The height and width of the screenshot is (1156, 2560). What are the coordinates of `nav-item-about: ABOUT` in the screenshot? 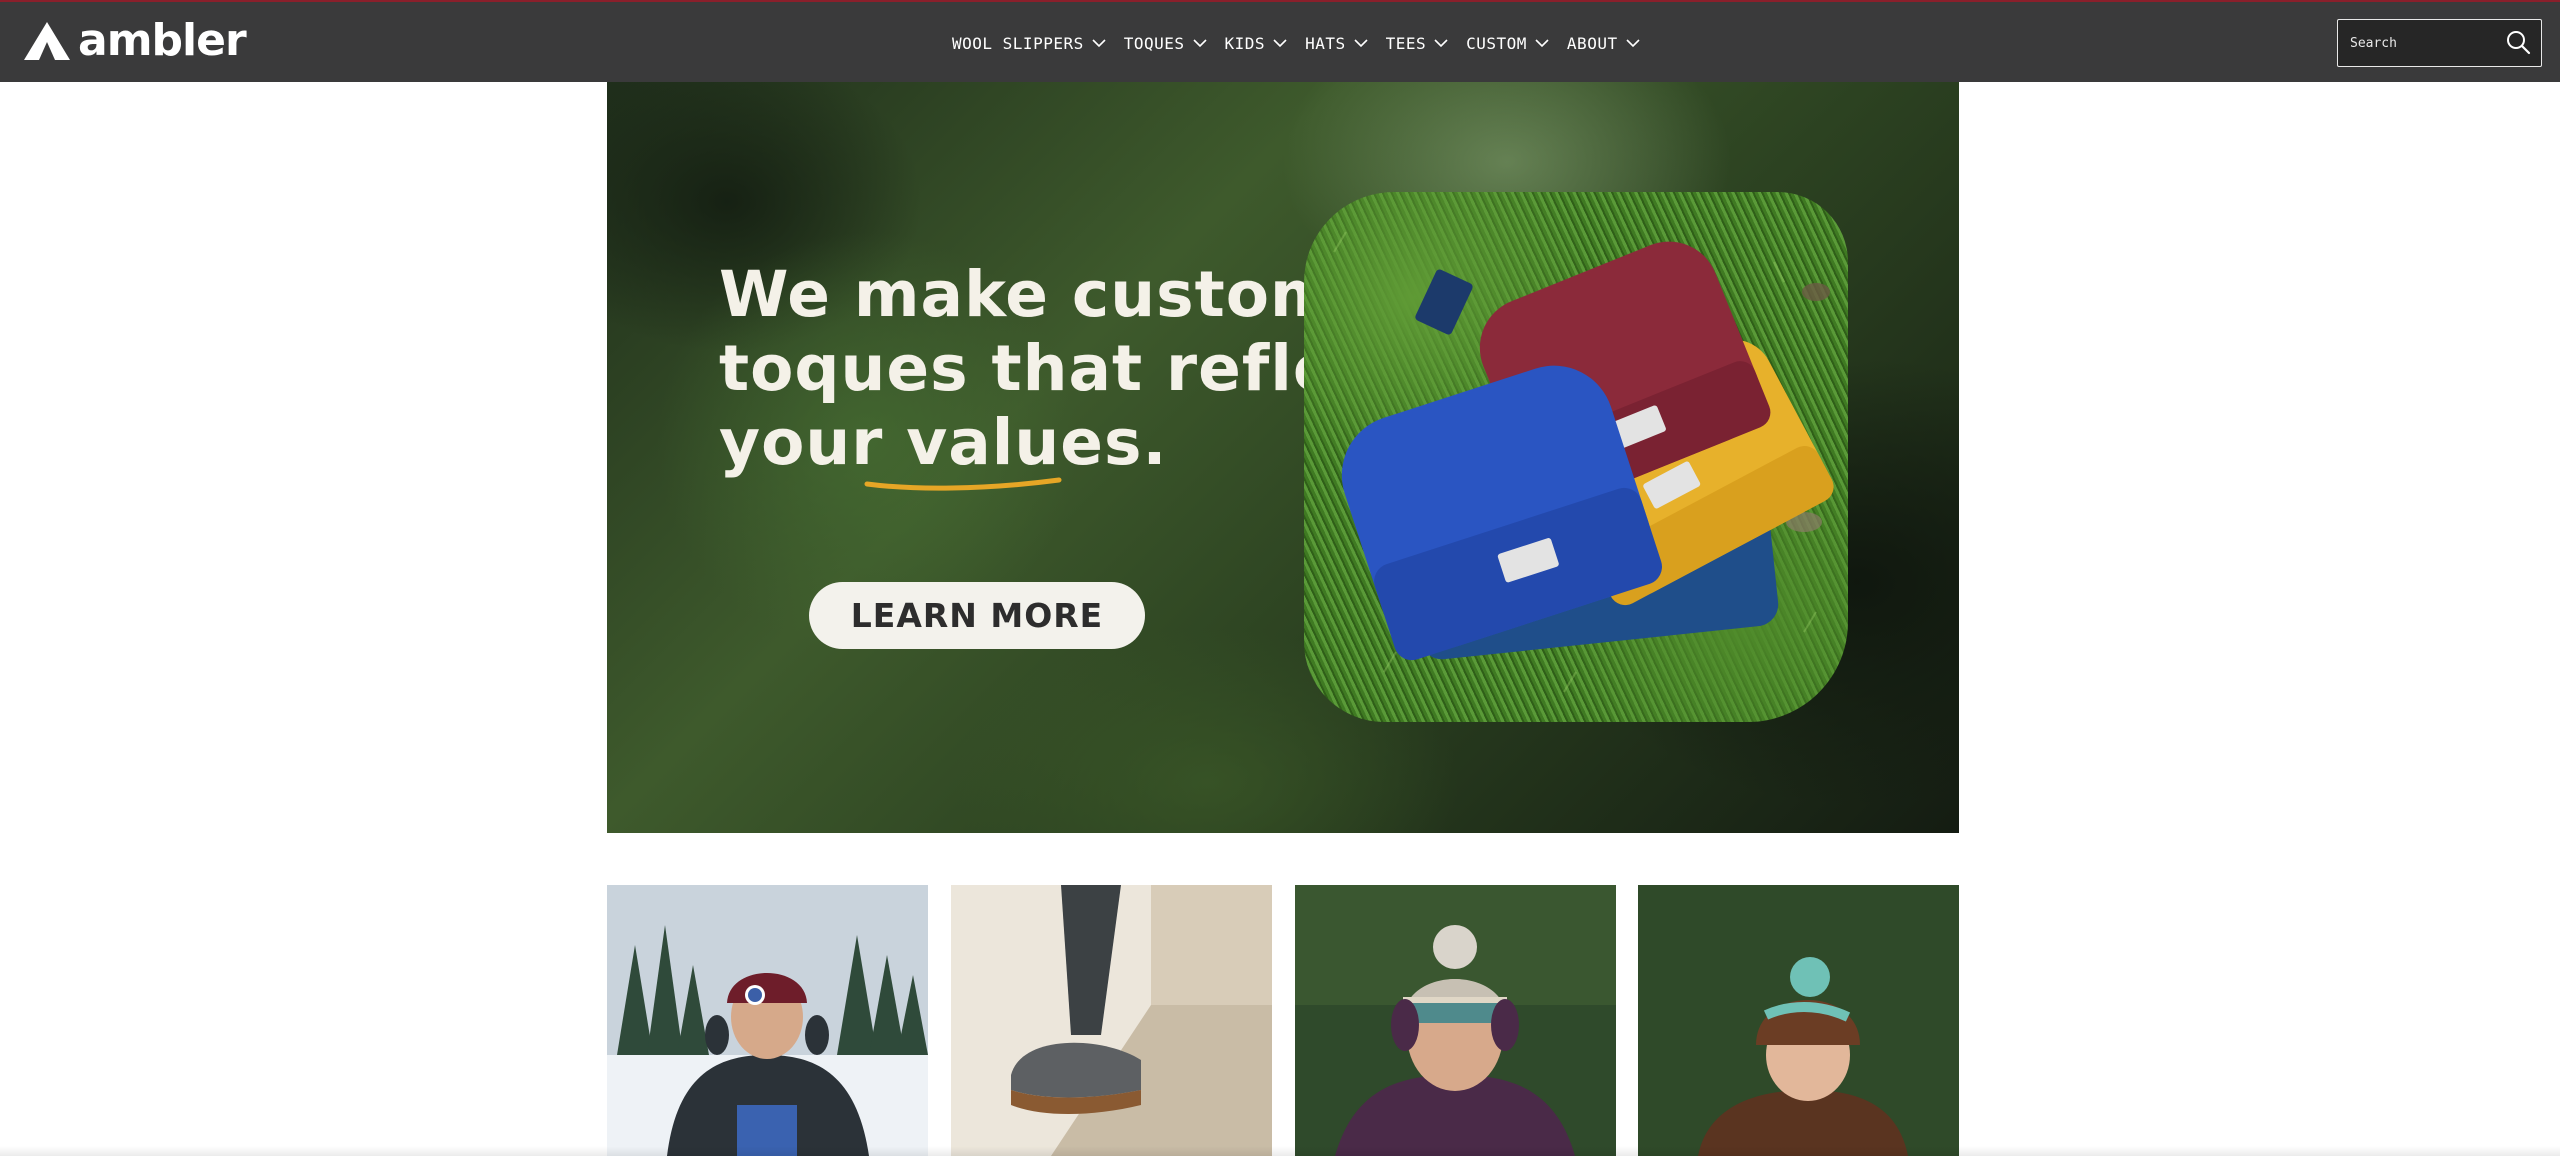 It's located at (1603, 43).